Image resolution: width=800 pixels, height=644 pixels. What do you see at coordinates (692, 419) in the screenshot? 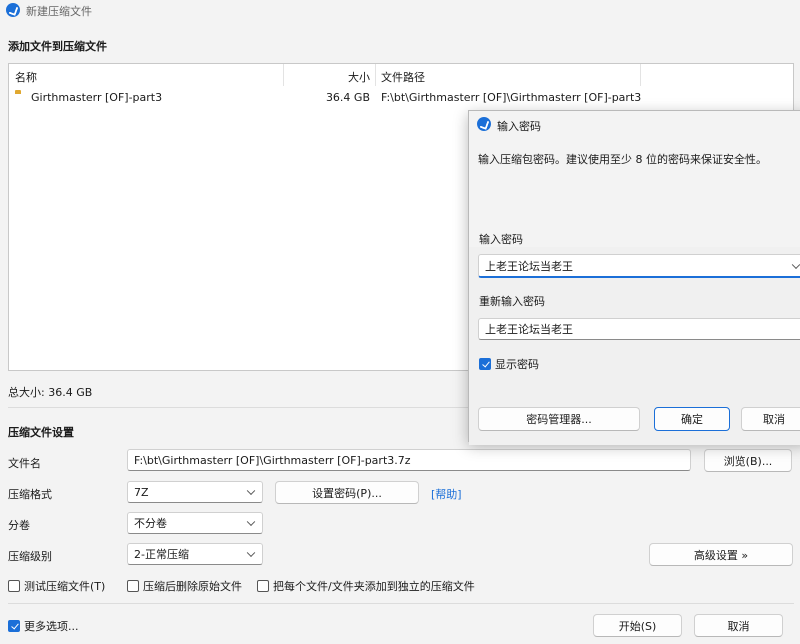
I see `ok-button: 确定` at bounding box center [692, 419].